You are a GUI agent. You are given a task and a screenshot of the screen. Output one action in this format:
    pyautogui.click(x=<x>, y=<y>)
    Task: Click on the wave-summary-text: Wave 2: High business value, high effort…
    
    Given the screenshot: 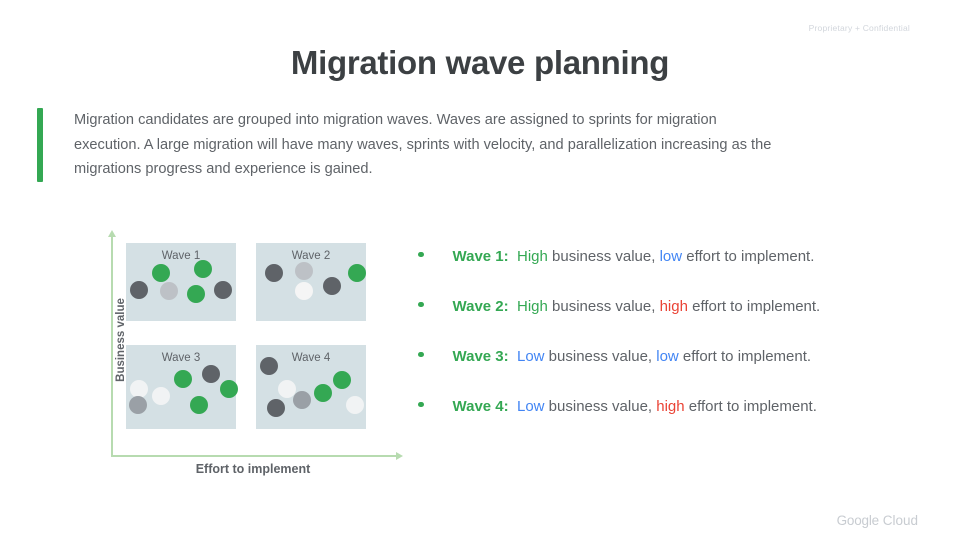 What is the action you would take?
    pyautogui.click(x=637, y=306)
    